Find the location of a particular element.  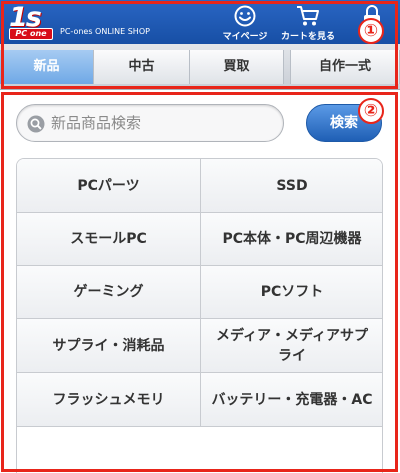

category-pc-parts: PCパーツ is located at coordinates (108, 186).